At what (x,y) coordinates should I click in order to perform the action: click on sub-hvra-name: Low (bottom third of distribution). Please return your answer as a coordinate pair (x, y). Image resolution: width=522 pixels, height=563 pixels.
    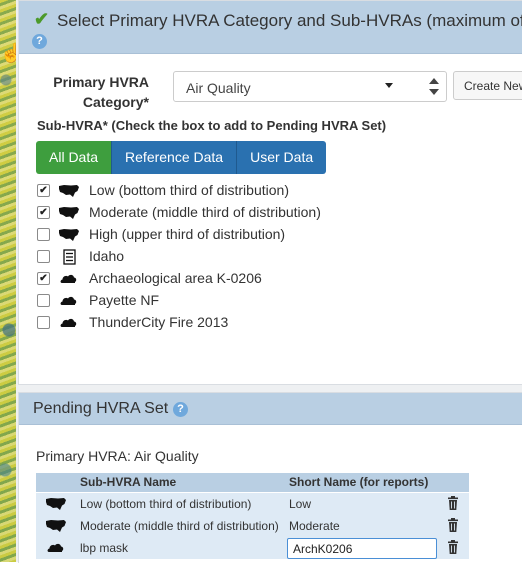
    Looking at the image, I should click on (166, 504).